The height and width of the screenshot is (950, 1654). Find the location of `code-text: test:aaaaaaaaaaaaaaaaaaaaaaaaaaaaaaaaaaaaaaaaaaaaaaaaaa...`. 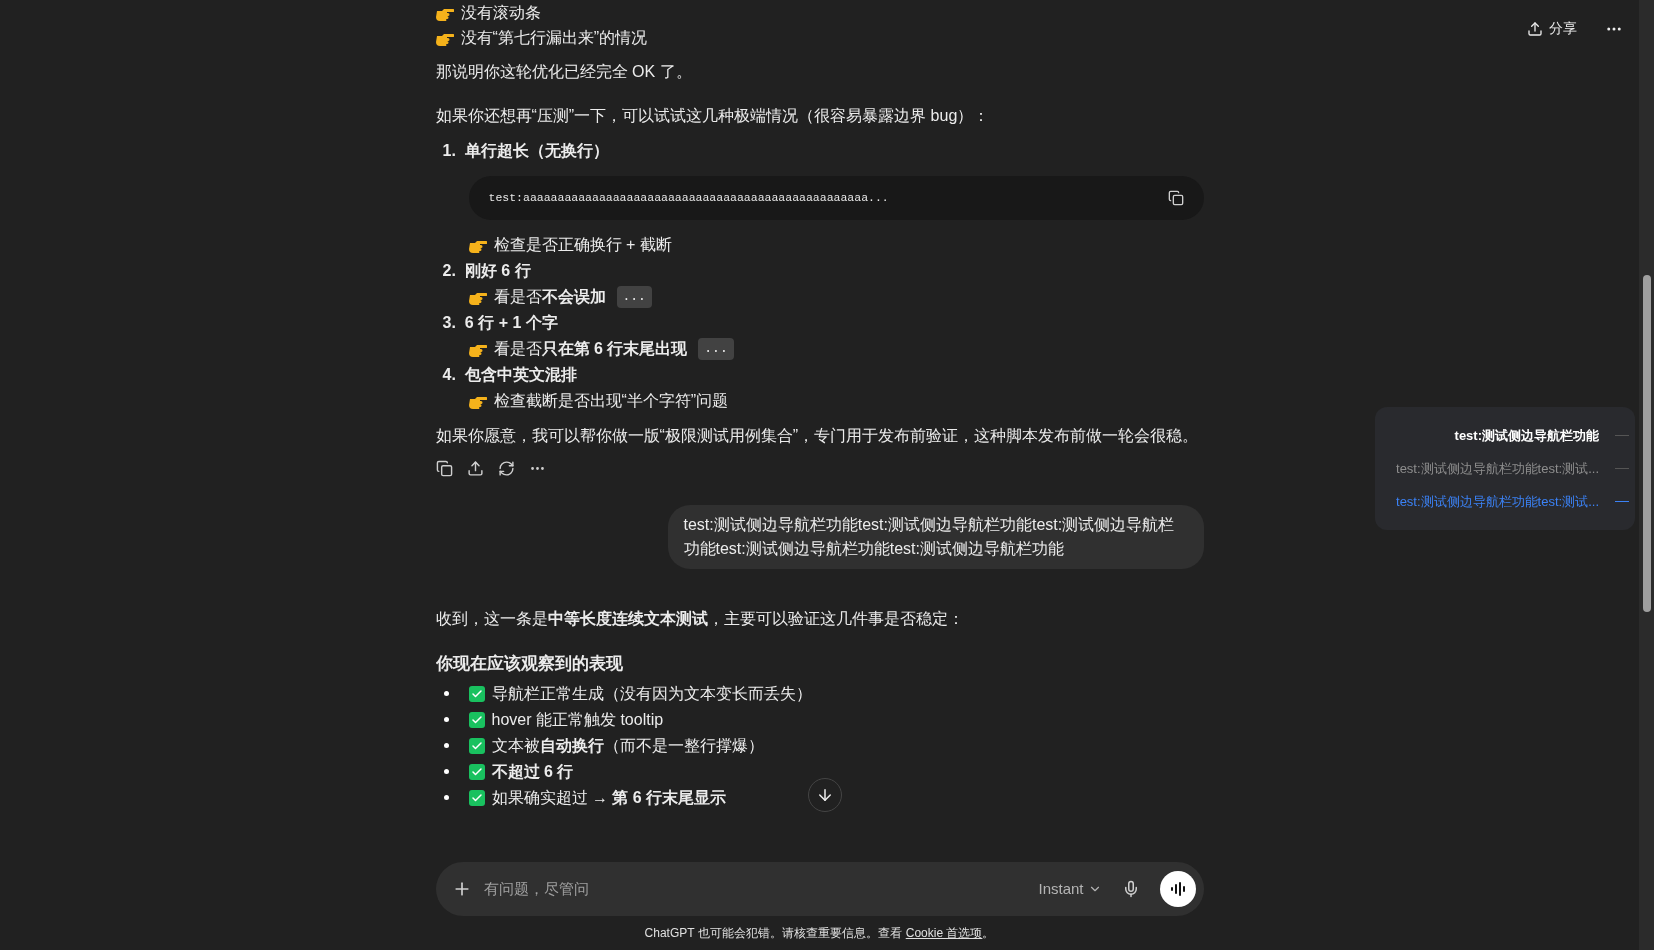

code-text: test:aaaaaaaaaaaaaaaaaaaaaaaaaaaaaaaaaaaaaaaaaaaaaaaaaa... is located at coordinates (688, 198).